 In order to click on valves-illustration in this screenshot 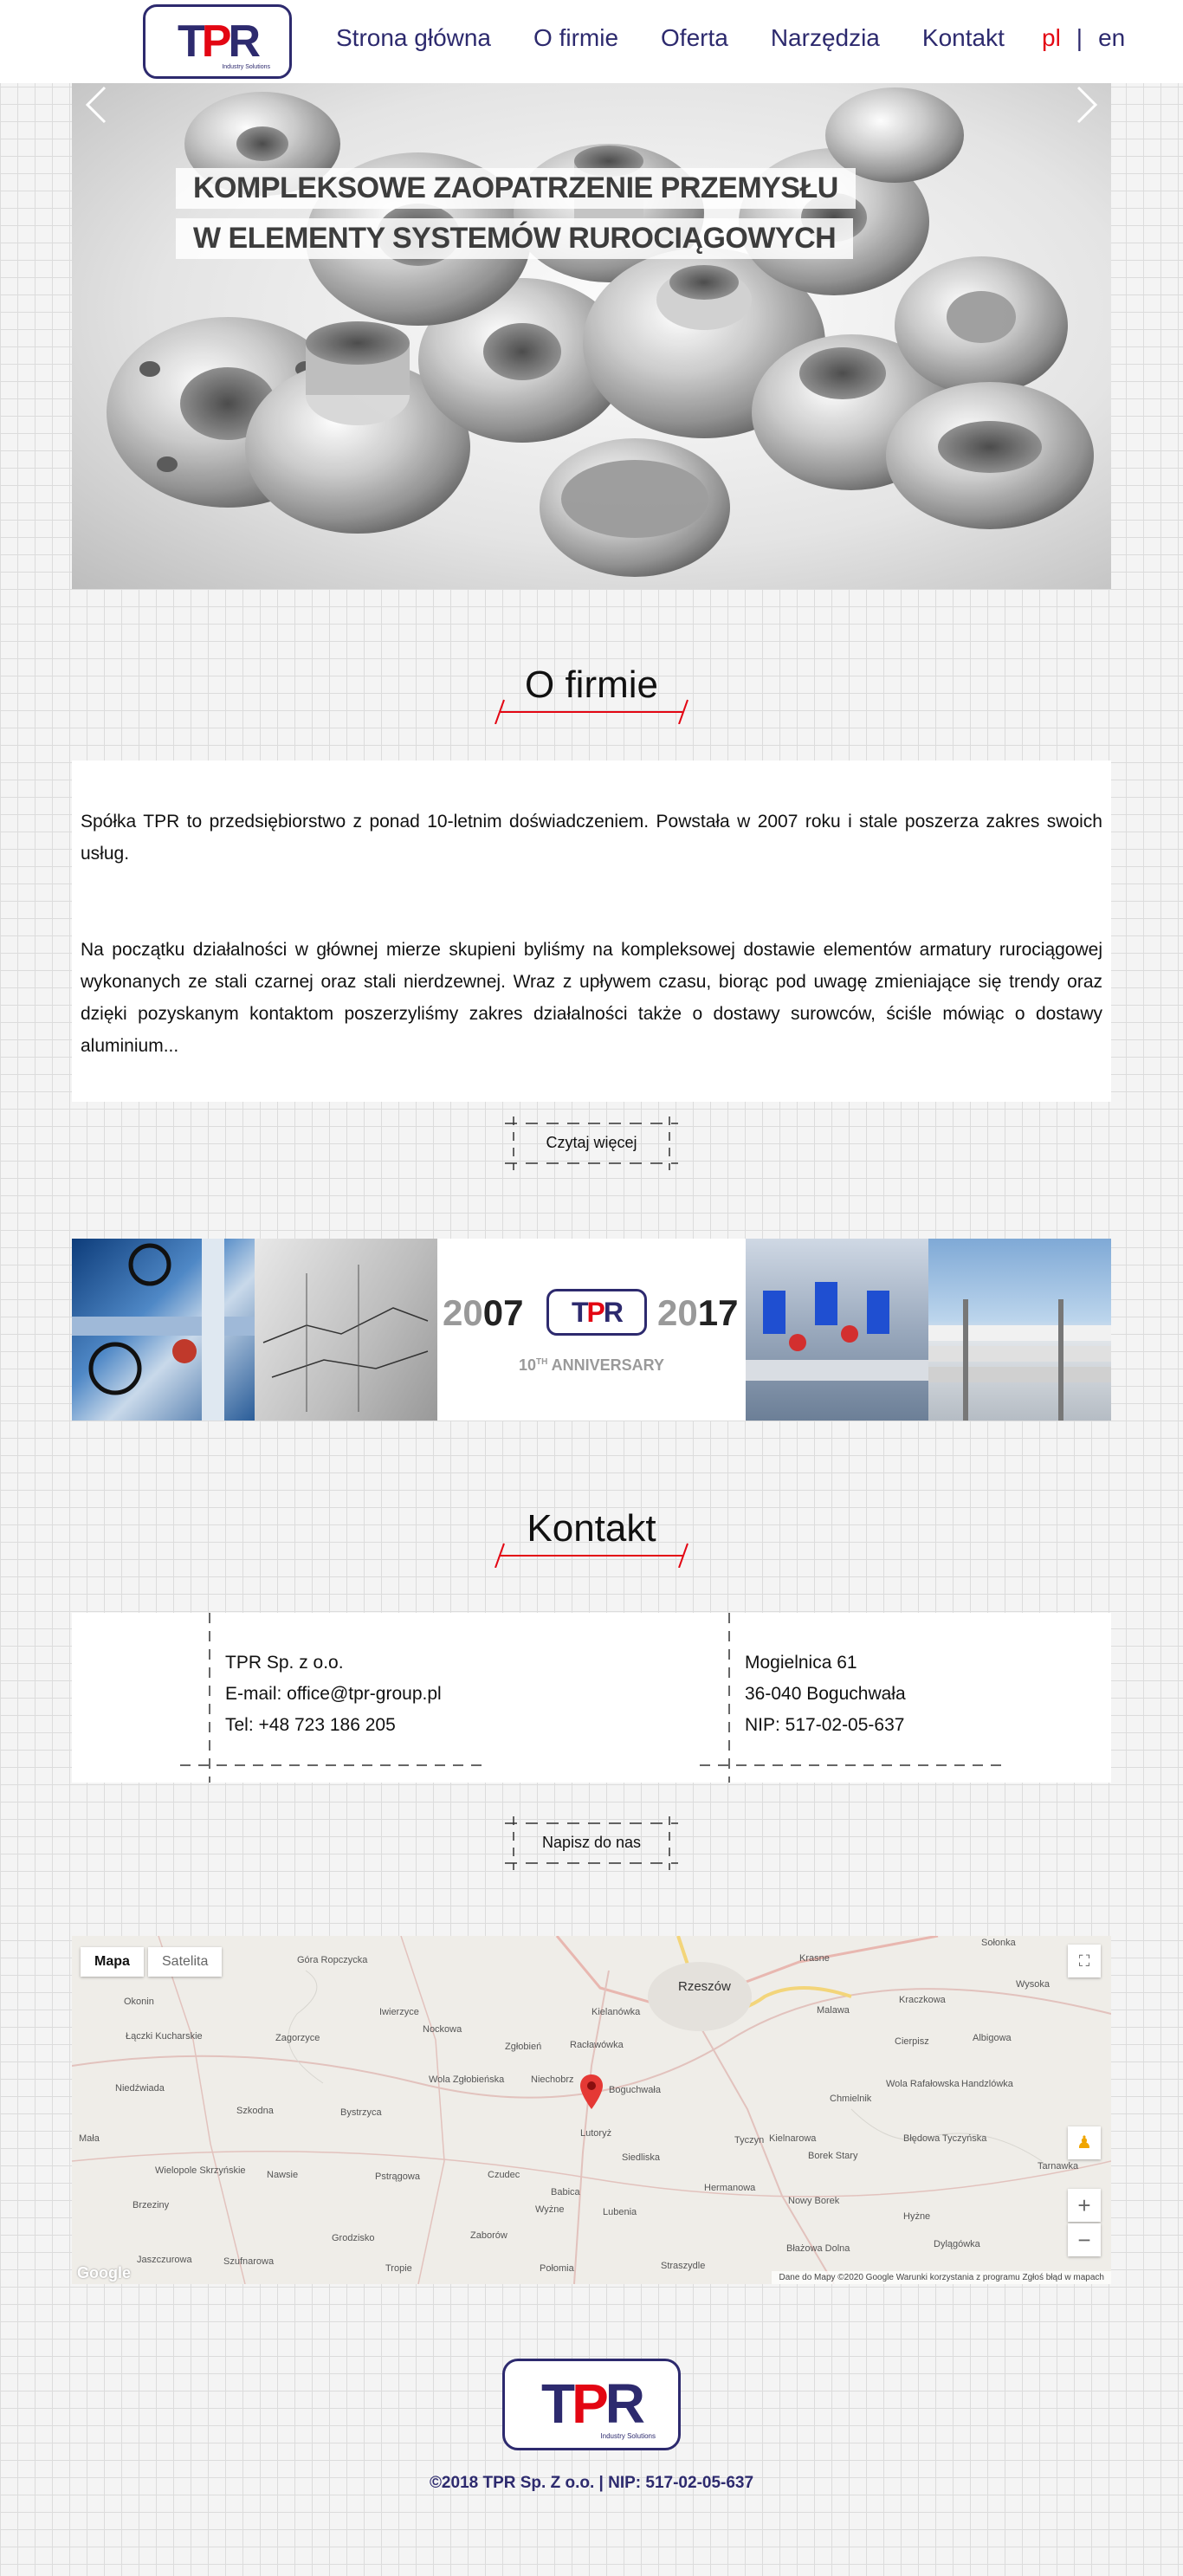, I will do `click(163, 1330)`.